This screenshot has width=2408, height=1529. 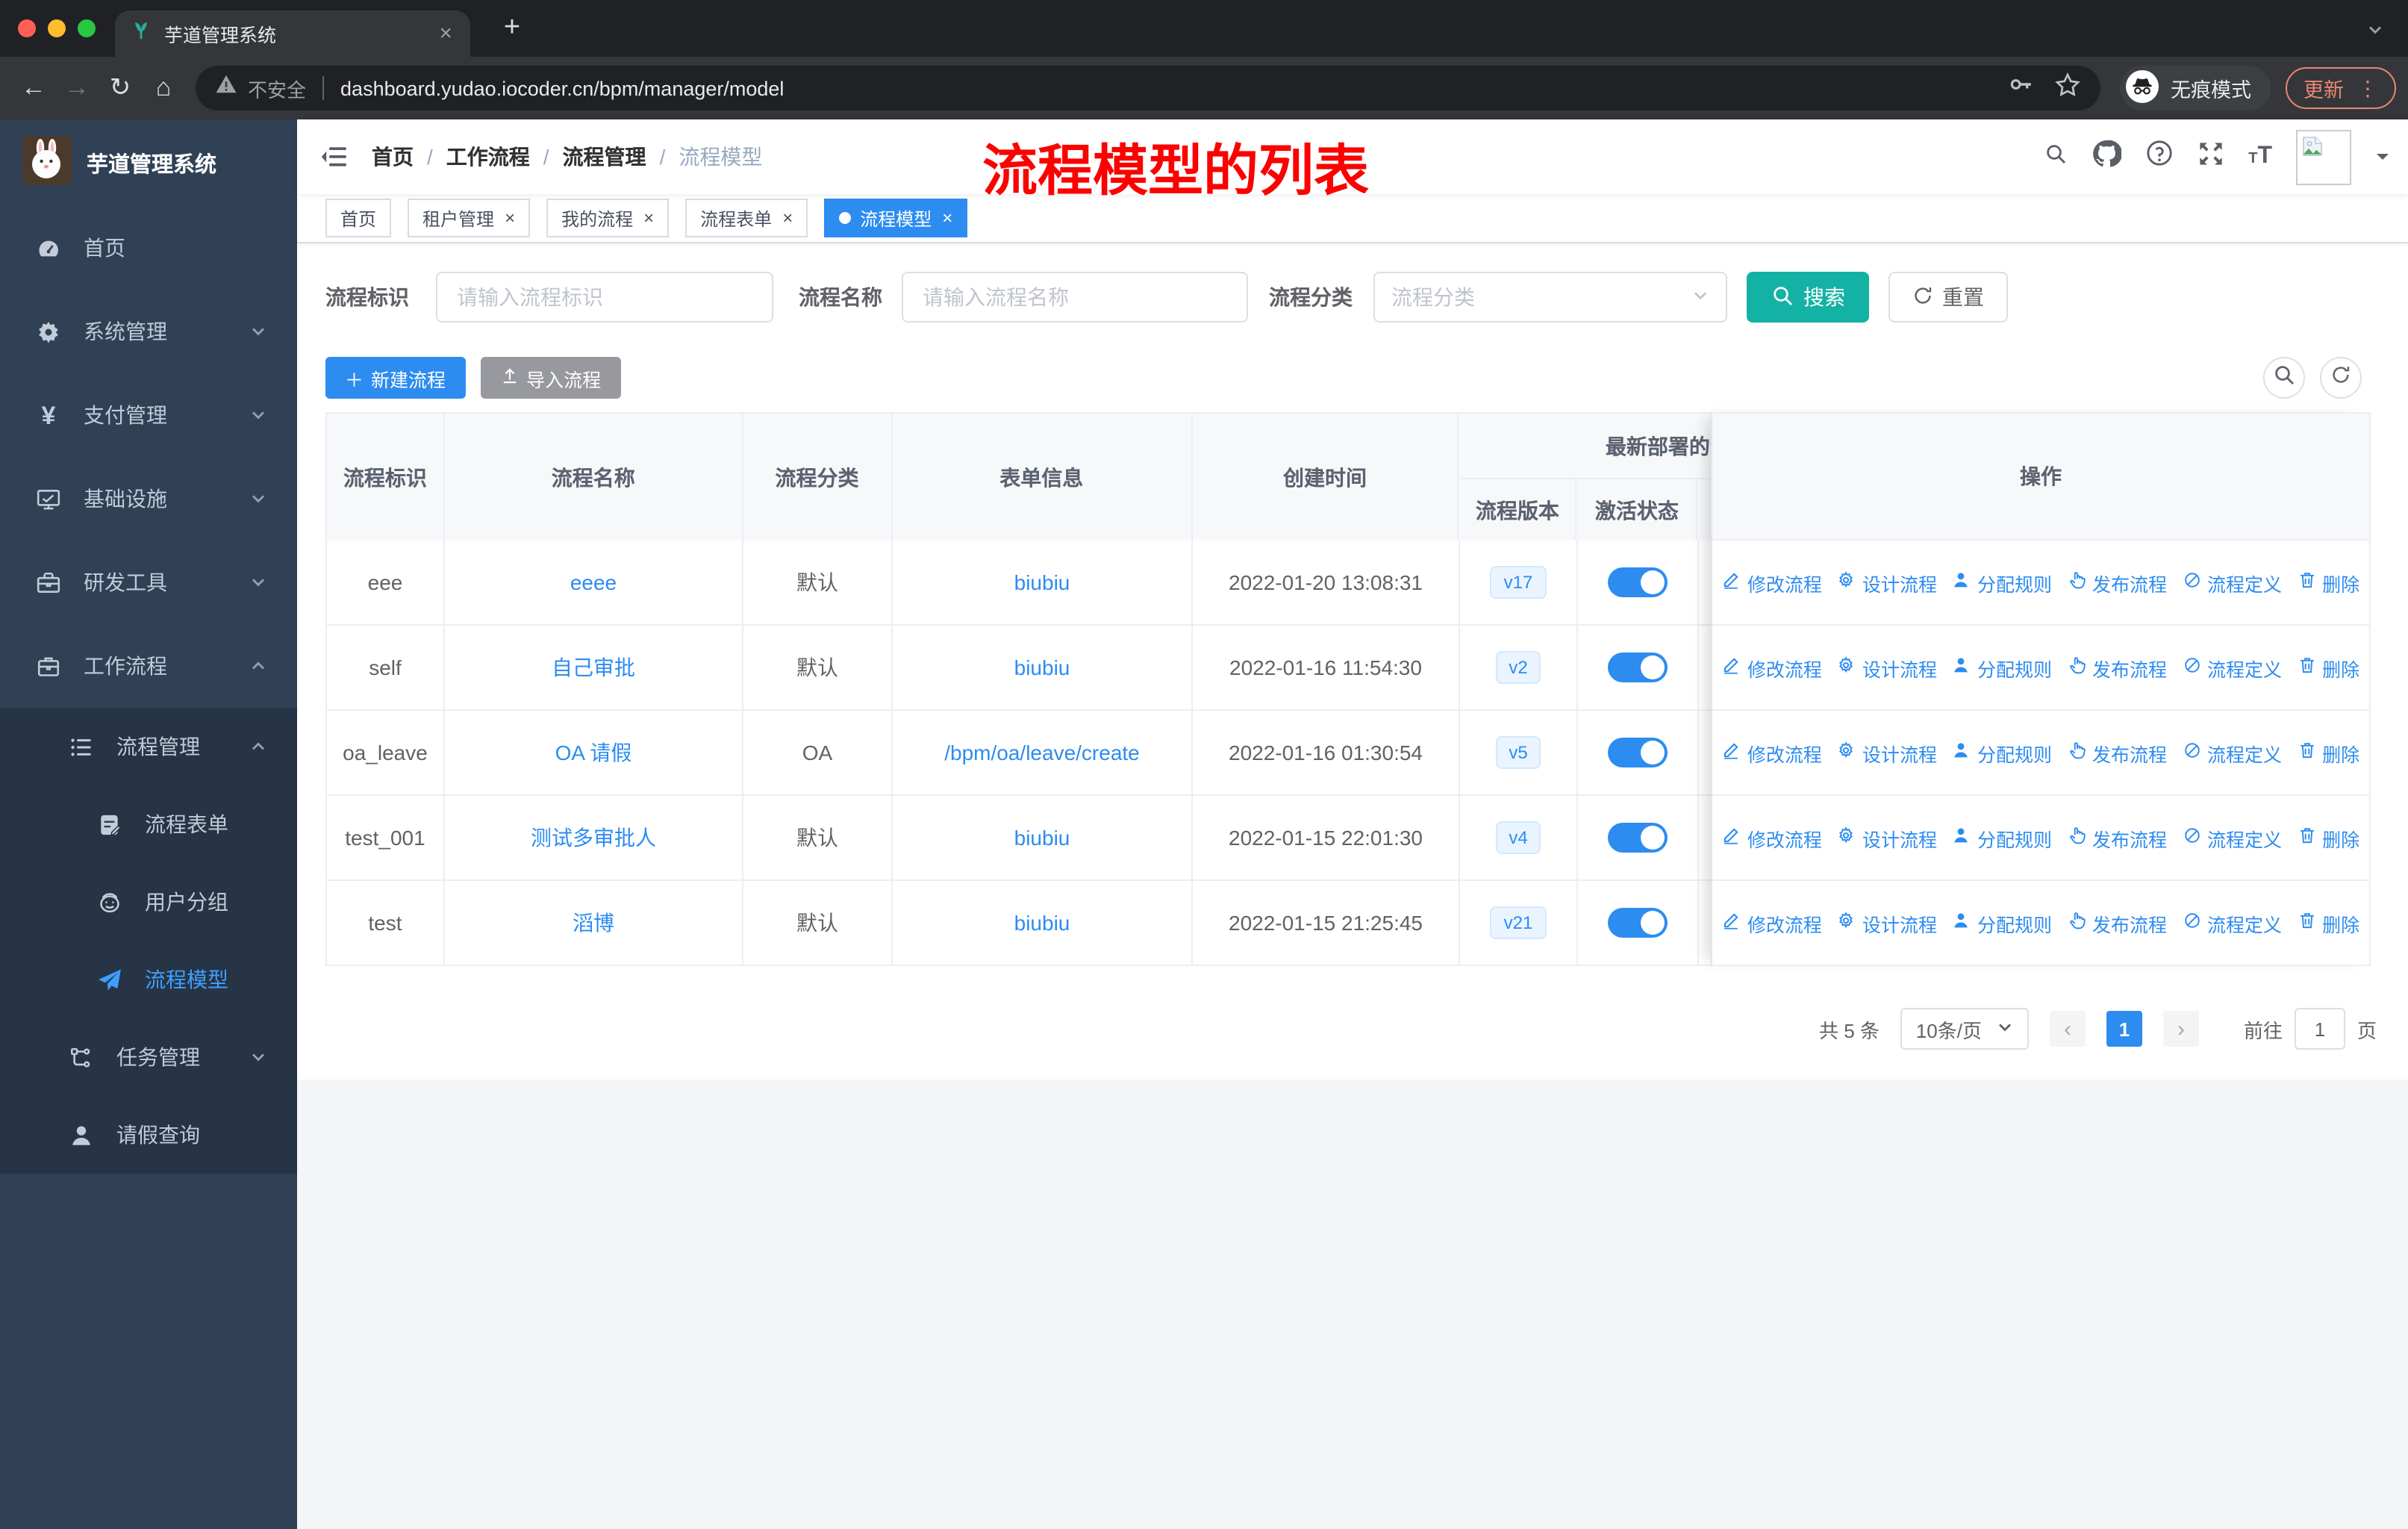 What do you see at coordinates (148, 1057) in the screenshot?
I see `sidebar-item-task-mgmt: 任务管理` at bounding box center [148, 1057].